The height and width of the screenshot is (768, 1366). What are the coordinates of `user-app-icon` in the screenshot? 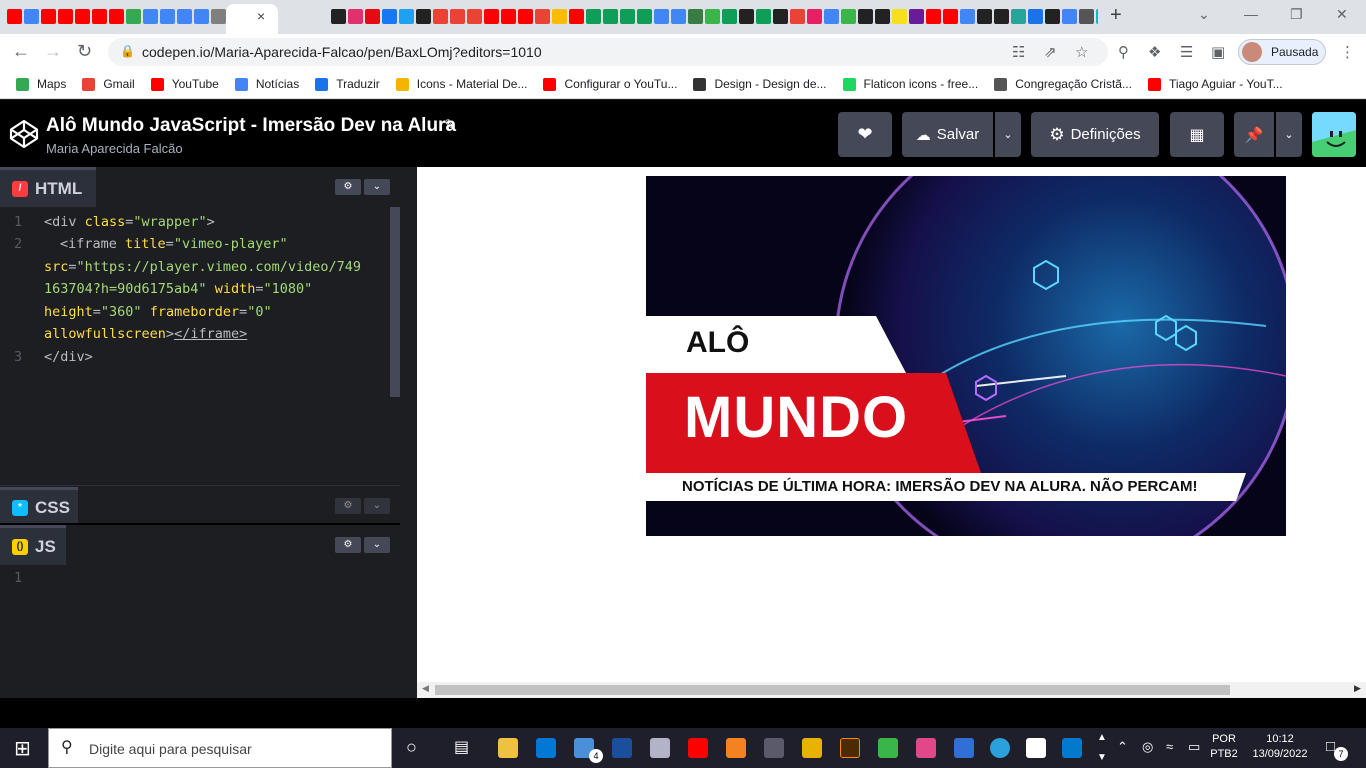 It's located at (812, 748).